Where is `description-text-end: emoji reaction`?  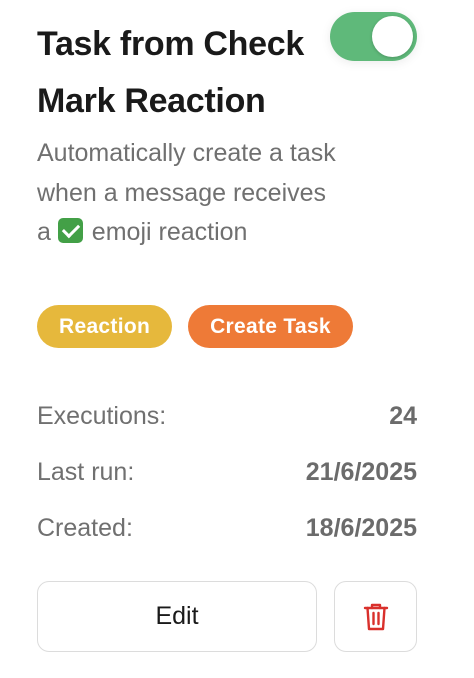 description-text-end: emoji reaction is located at coordinates (166, 232).